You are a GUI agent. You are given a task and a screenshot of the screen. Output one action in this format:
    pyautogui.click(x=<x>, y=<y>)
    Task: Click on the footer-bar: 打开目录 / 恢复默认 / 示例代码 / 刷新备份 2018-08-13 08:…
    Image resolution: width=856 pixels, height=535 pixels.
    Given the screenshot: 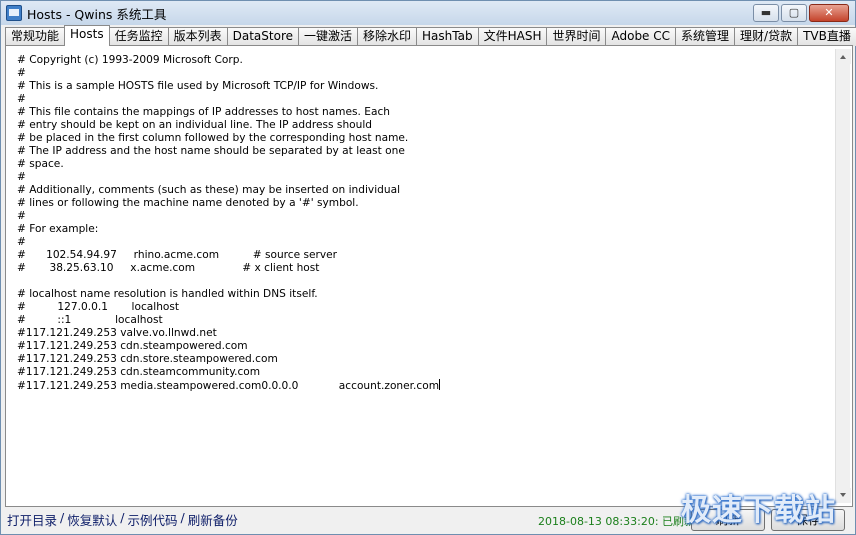 What is the action you would take?
    pyautogui.click(x=428, y=520)
    